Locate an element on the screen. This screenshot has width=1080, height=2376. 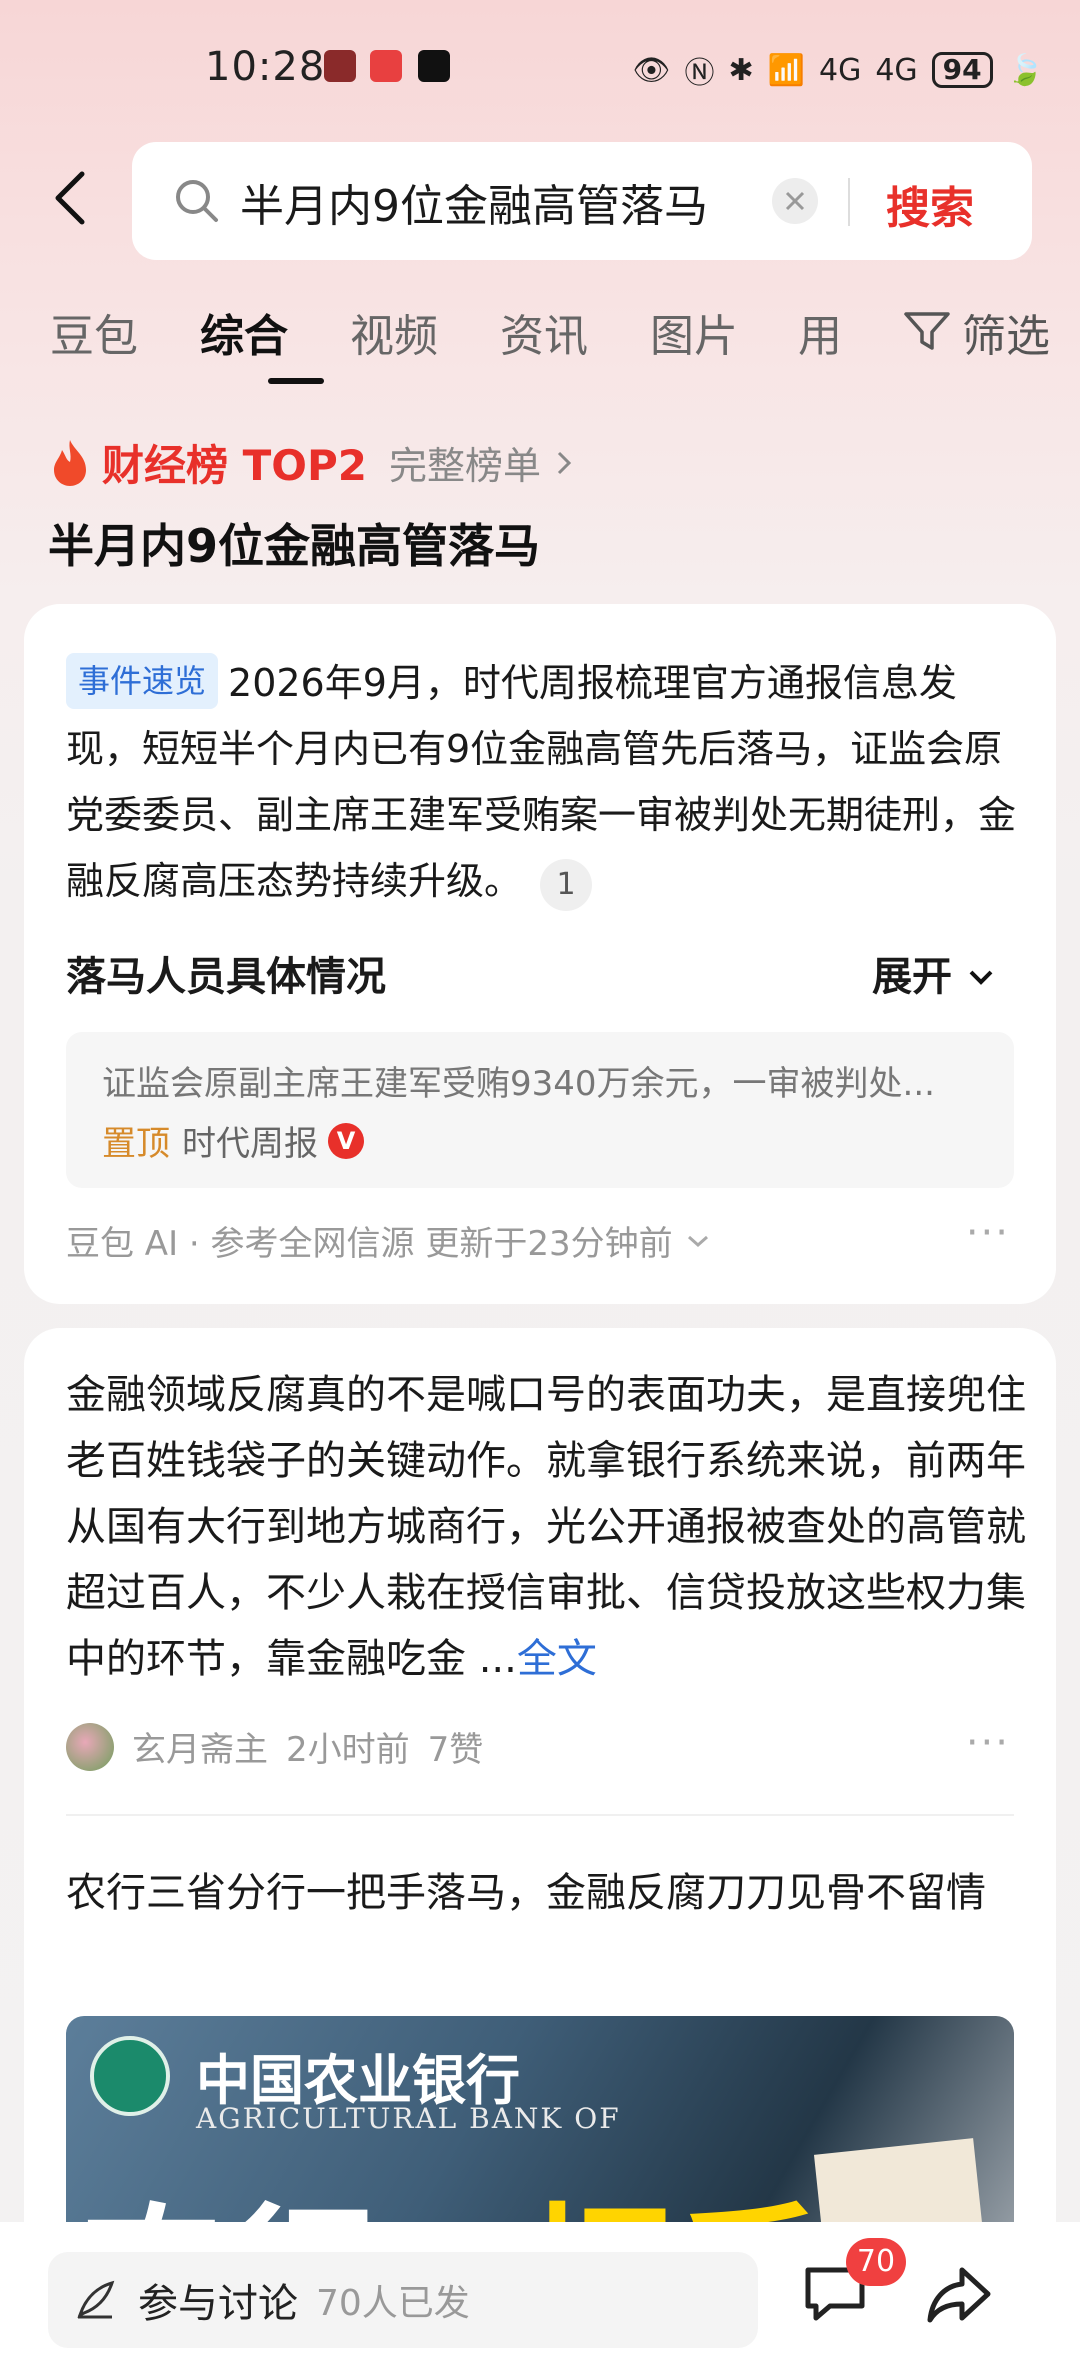
source-name: 时代周报 is located at coordinates (250, 1144).